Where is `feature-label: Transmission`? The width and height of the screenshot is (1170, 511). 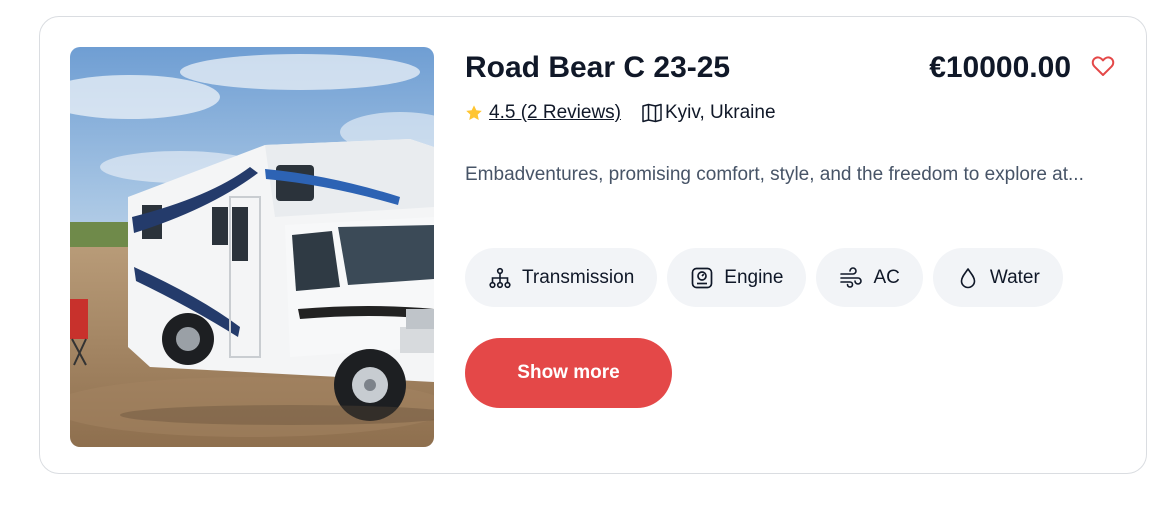
feature-label: Transmission is located at coordinates (578, 277).